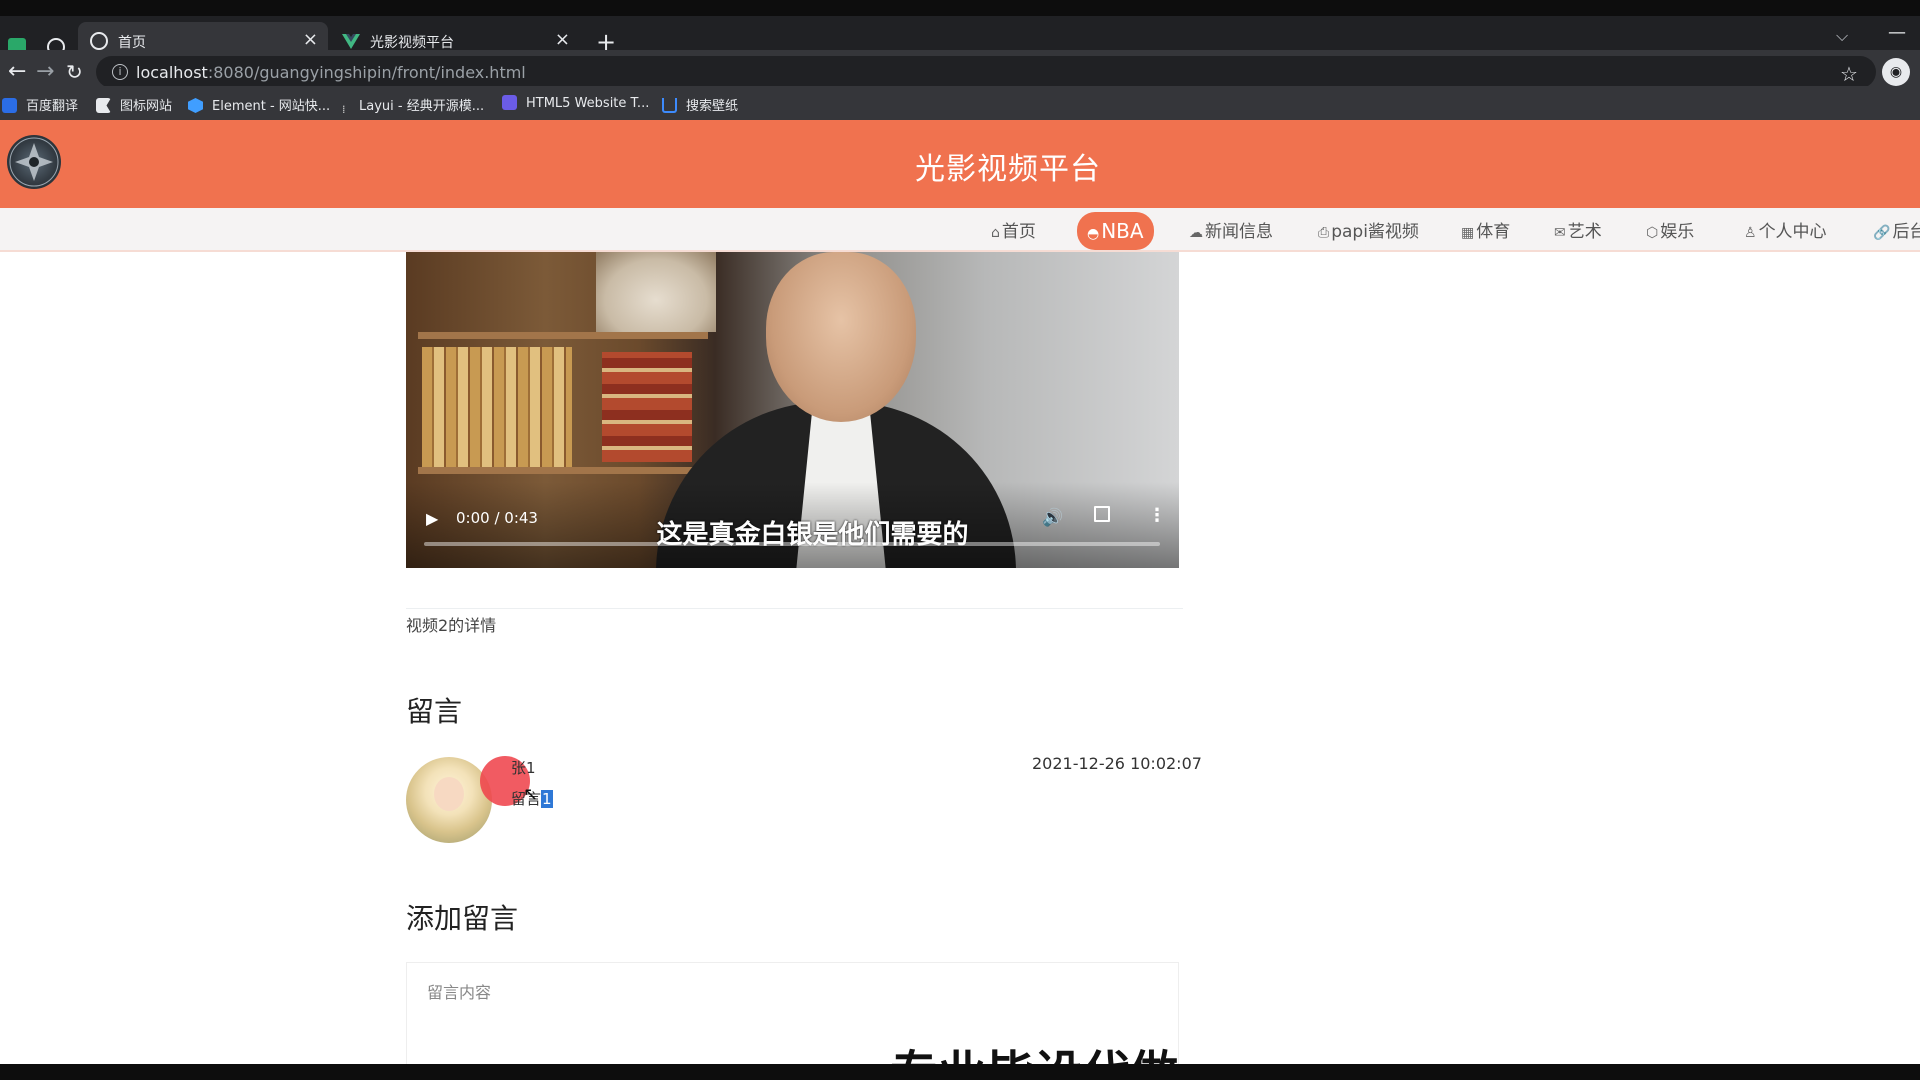 The height and width of the screenshot is (1080, 1920). Describe the element at coordinates (995, 233) in the screenshot. I see `home-icon: ⌂` at that location.